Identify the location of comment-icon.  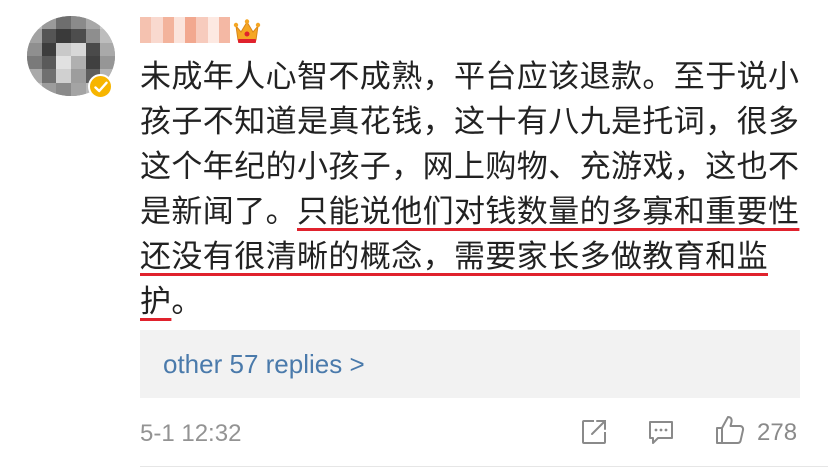
(661, 432).